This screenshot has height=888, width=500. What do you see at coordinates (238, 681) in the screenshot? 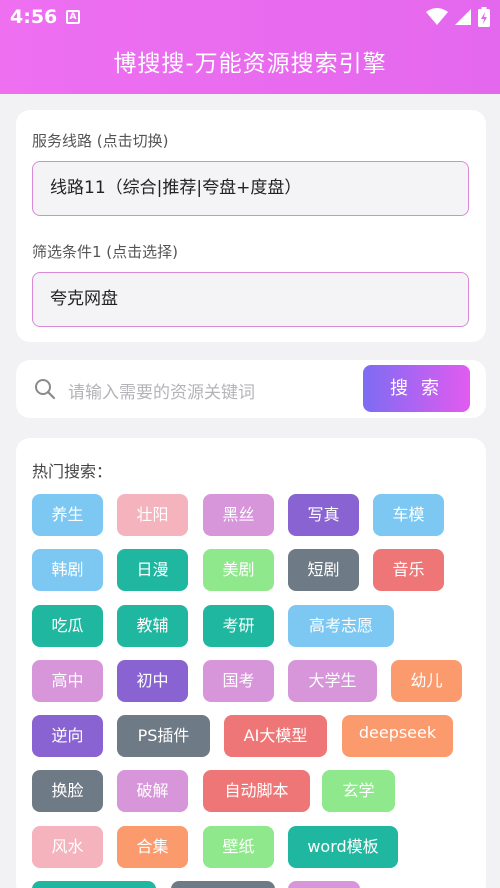
I see `hot-tag: 国考` at bounding box center [238, 681].